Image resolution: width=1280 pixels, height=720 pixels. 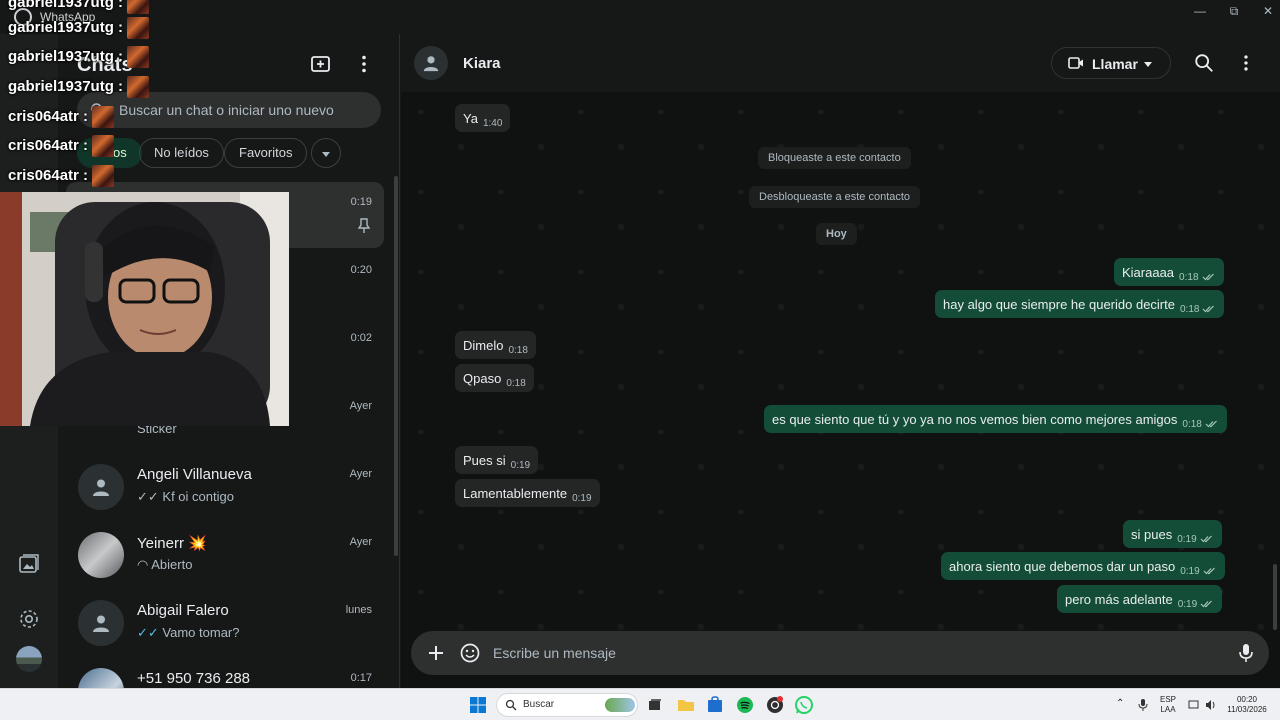 I want to click on search-highlight-icon, so click(x=620, y=705).